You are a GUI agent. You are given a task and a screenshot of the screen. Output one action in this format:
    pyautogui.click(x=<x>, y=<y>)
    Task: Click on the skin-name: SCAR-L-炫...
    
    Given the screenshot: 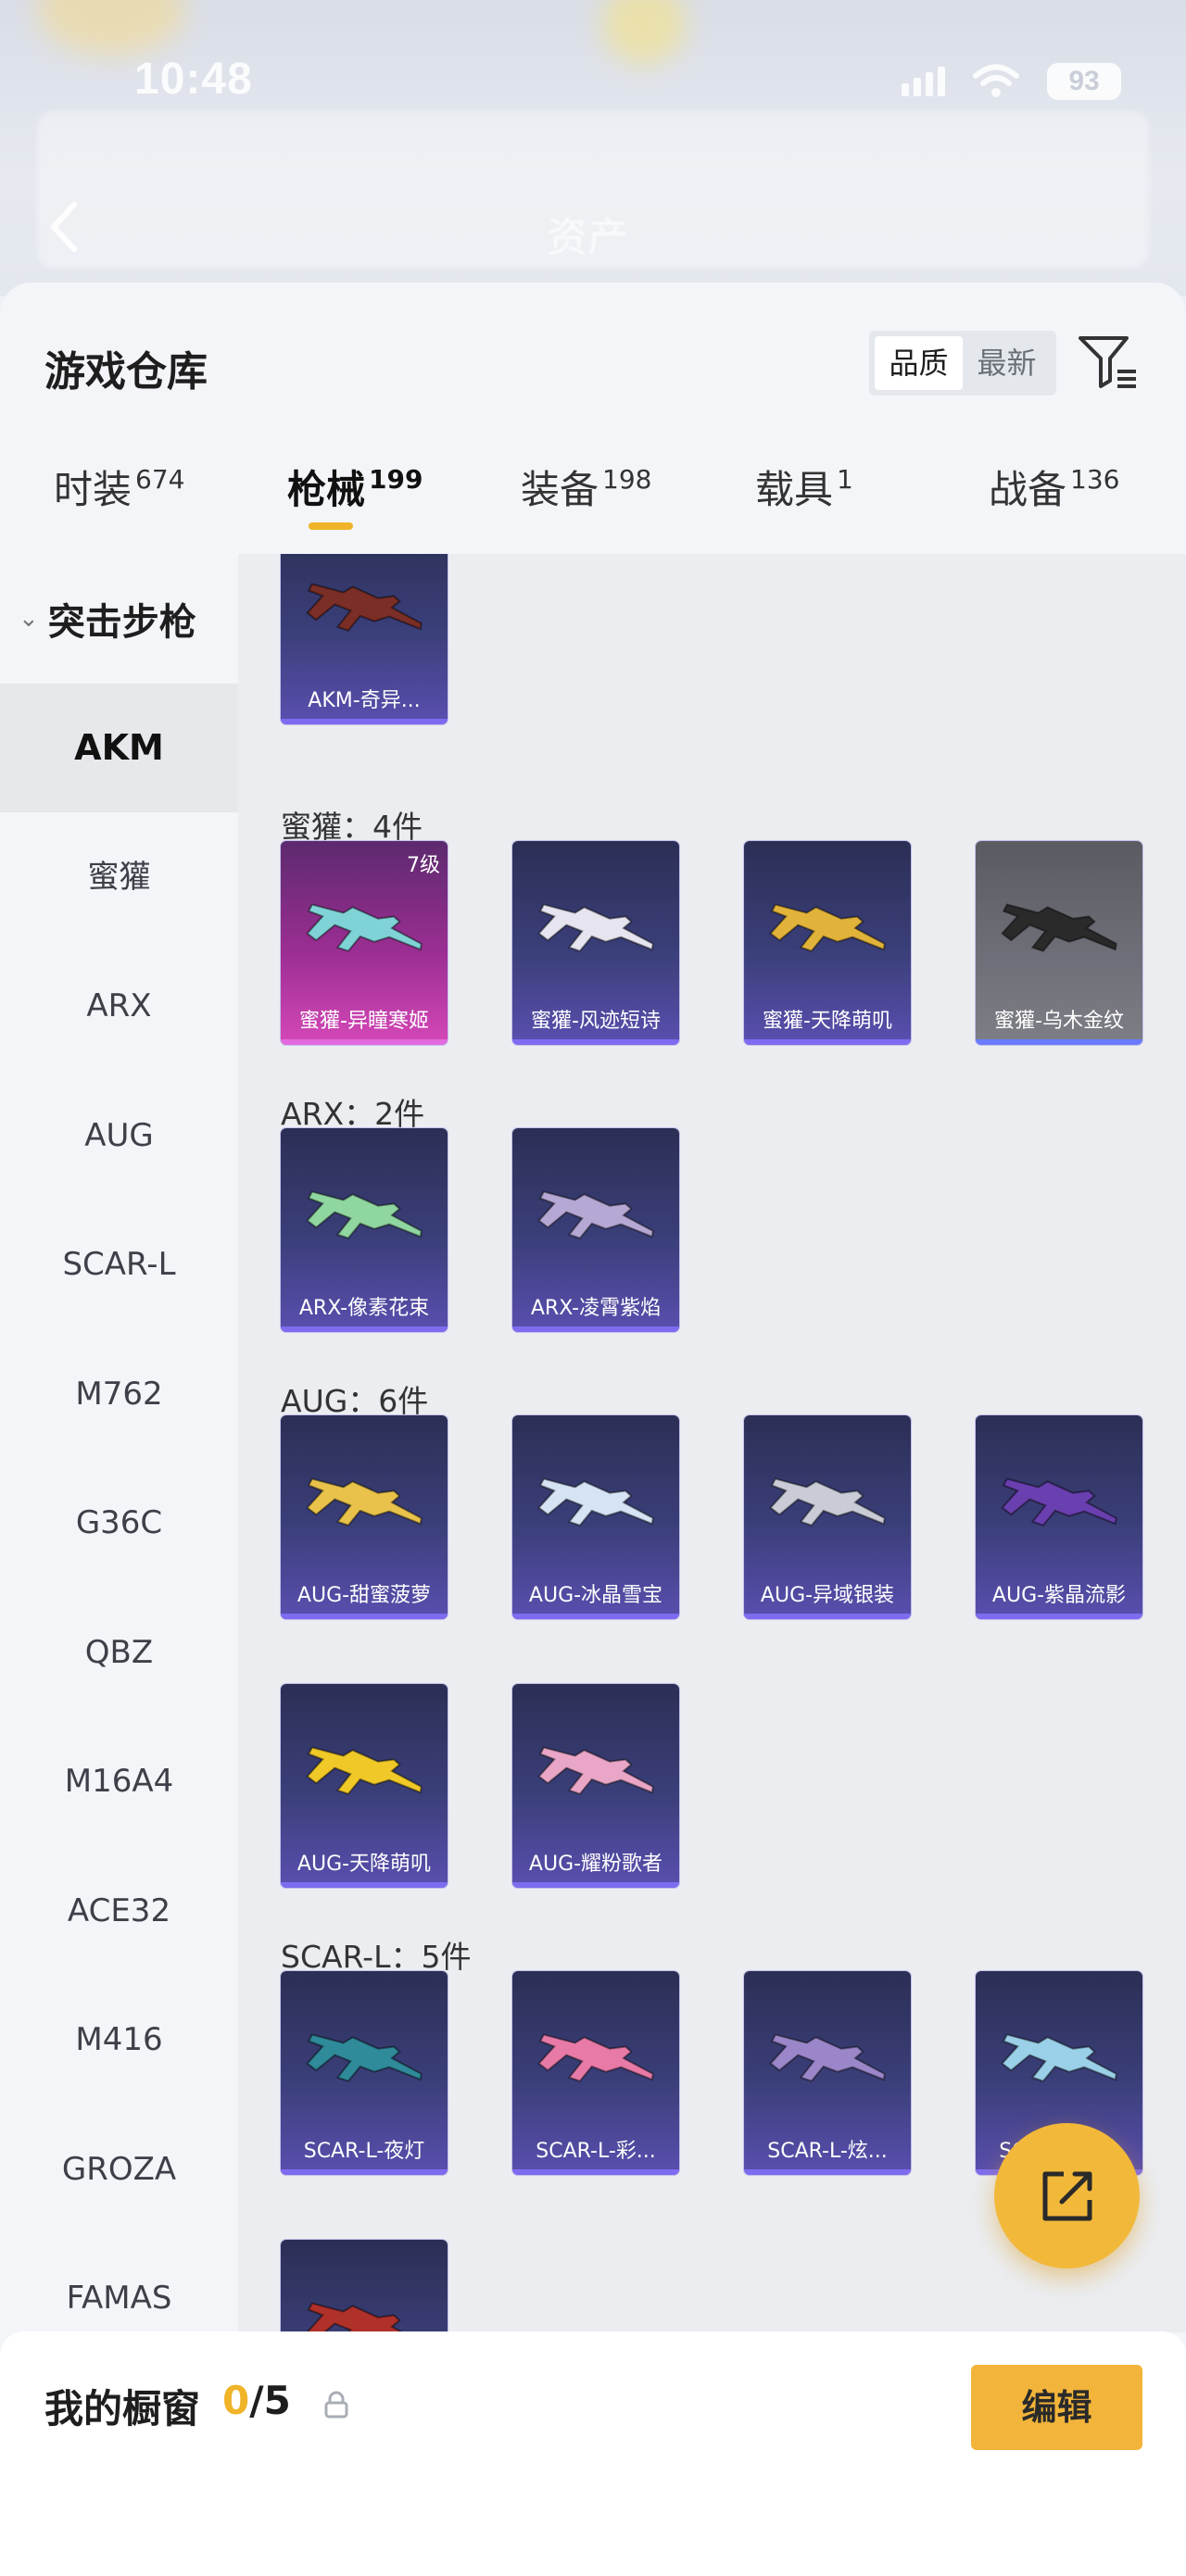 What is the action you would take?
    pyautogui.click(x=827, y=2151)
    